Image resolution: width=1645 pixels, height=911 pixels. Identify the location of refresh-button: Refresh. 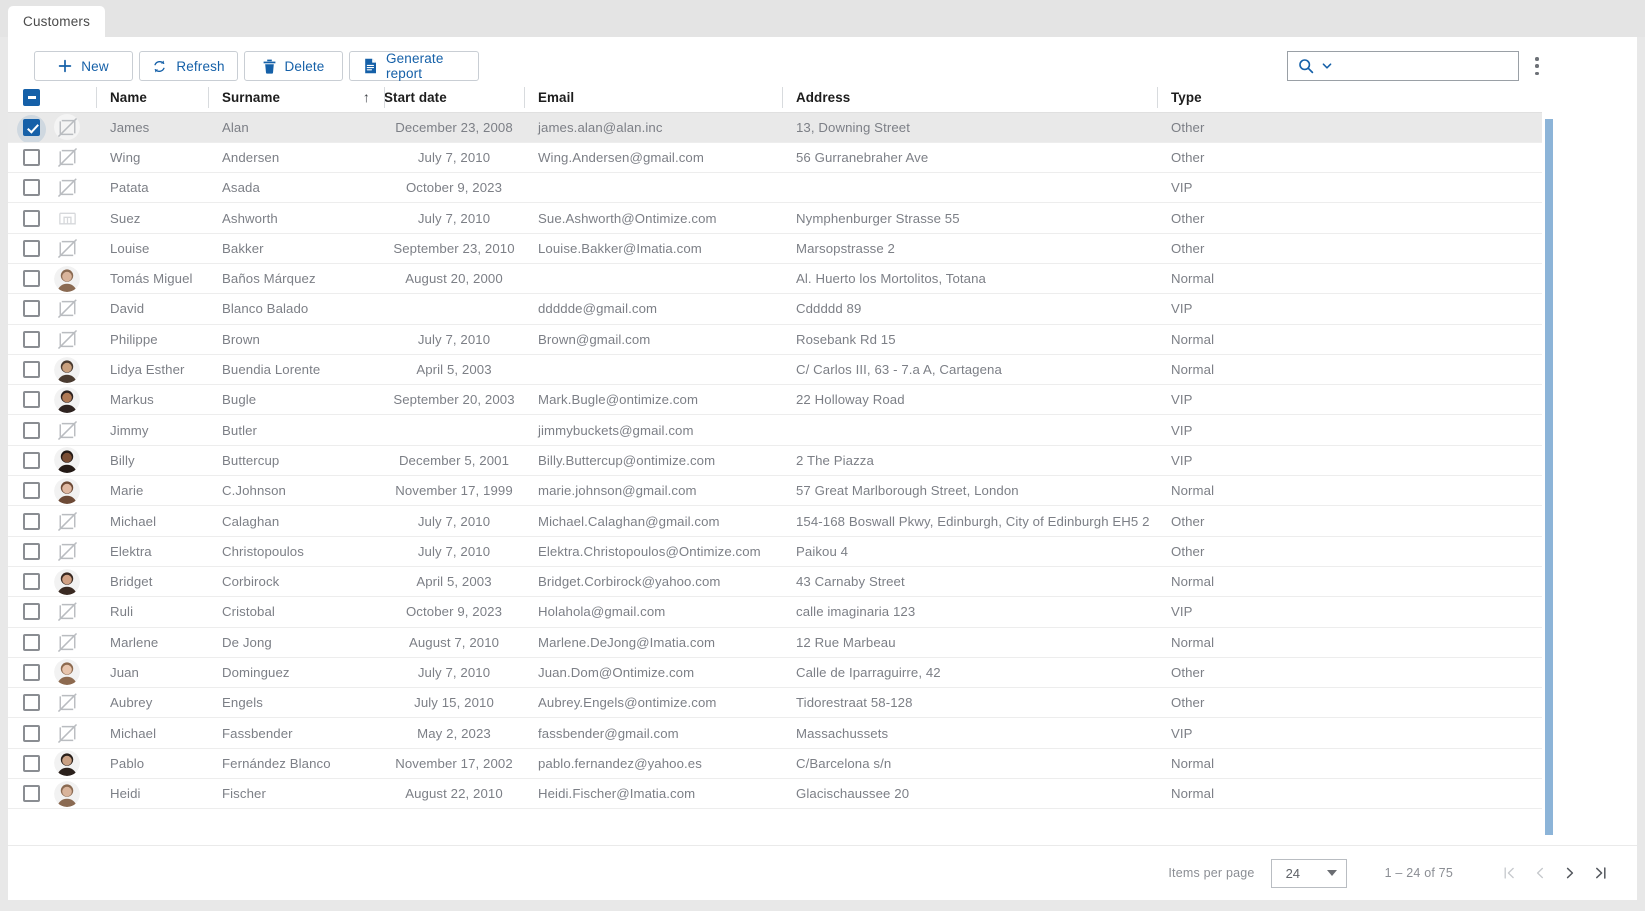
(188, 66).